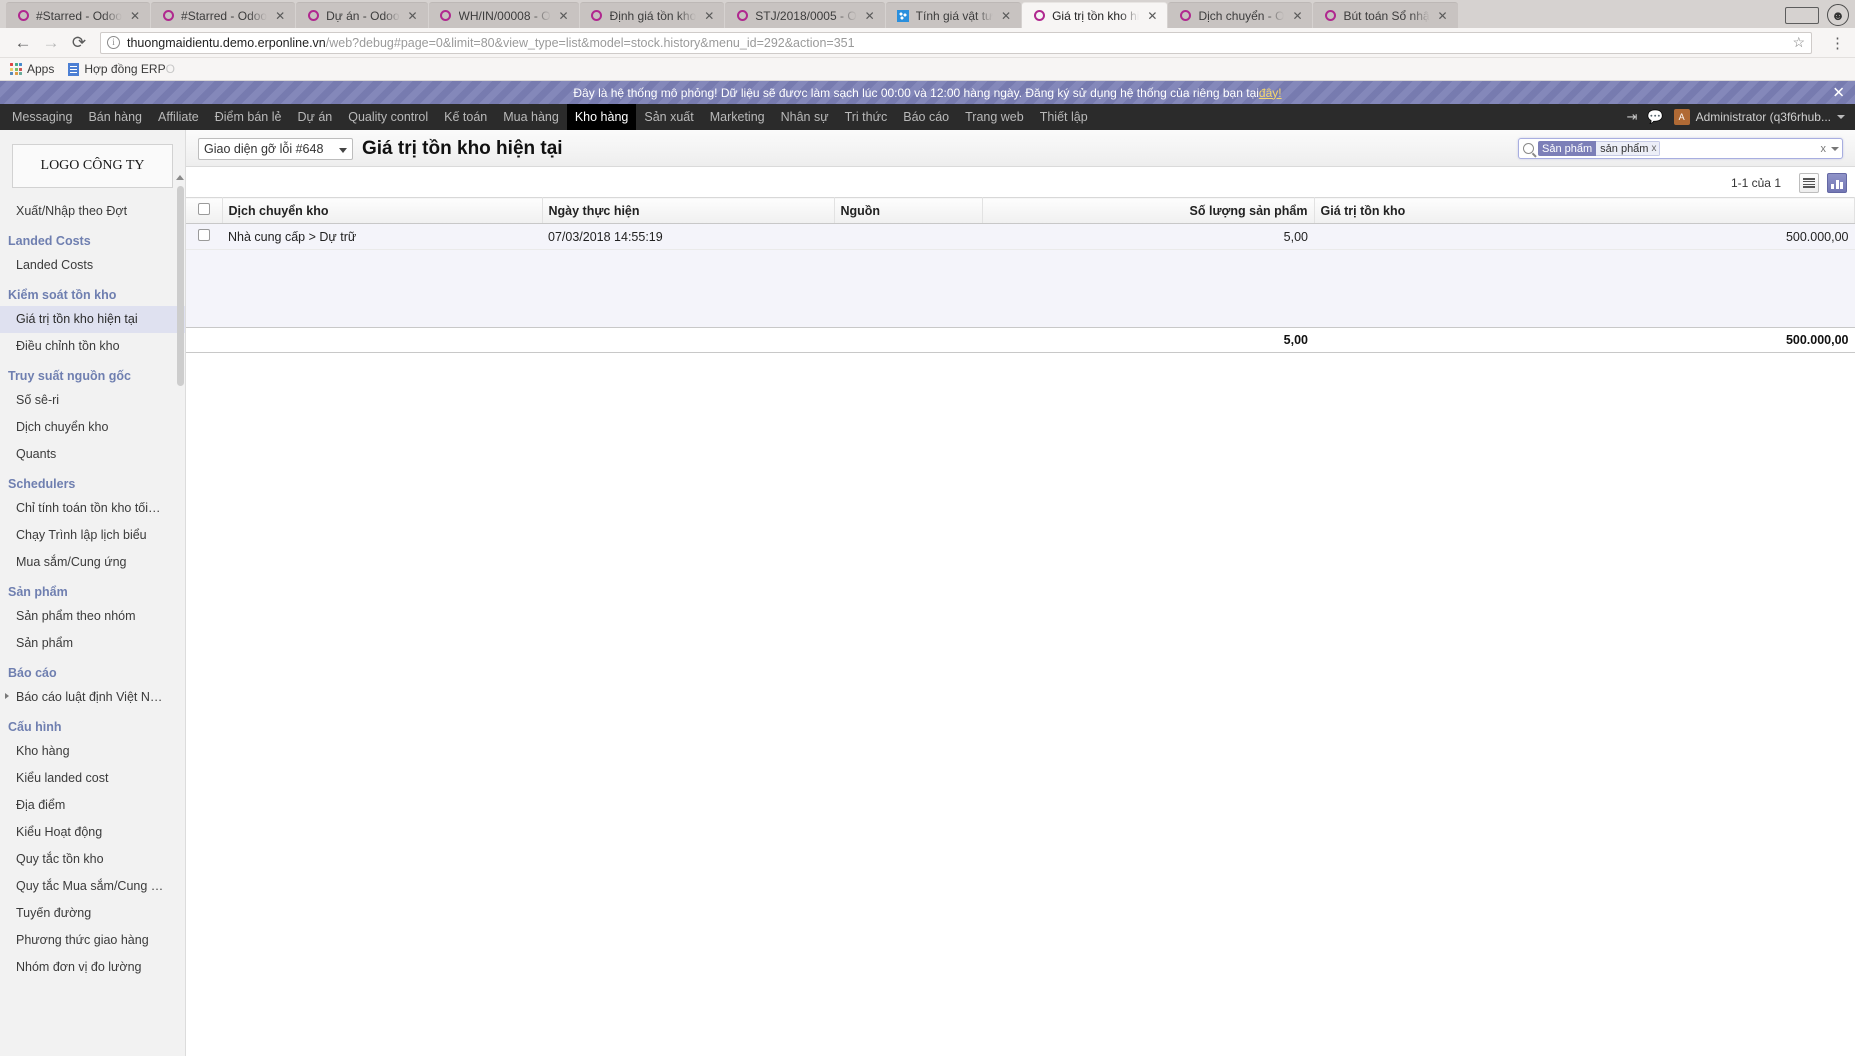  I want to click on menu-item-hr: Nhân sự, so click(805, 117).